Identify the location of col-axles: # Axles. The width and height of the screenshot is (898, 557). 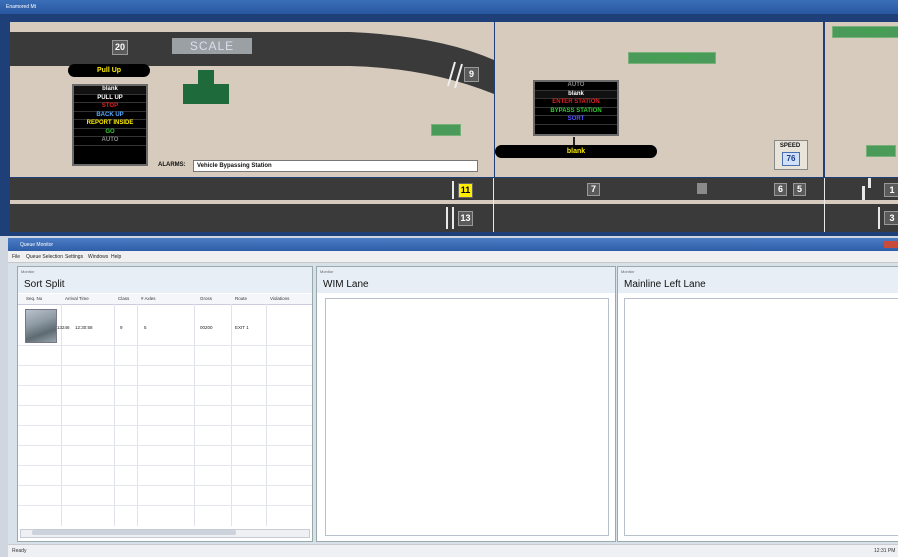
(148, 298).